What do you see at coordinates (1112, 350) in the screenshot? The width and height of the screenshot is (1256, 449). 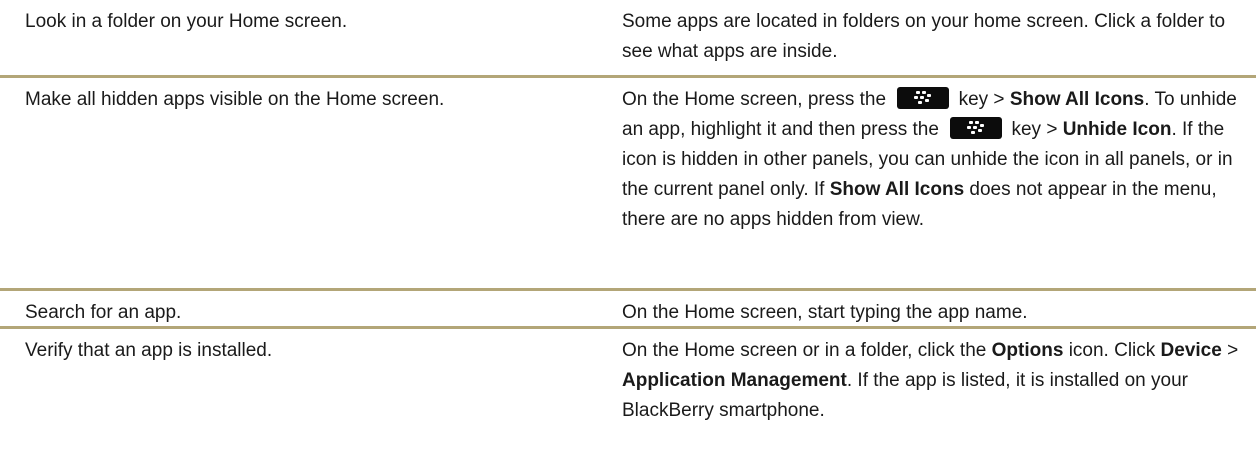 I see `detail-text: icon. Click` at bounding box center [1112, 350].